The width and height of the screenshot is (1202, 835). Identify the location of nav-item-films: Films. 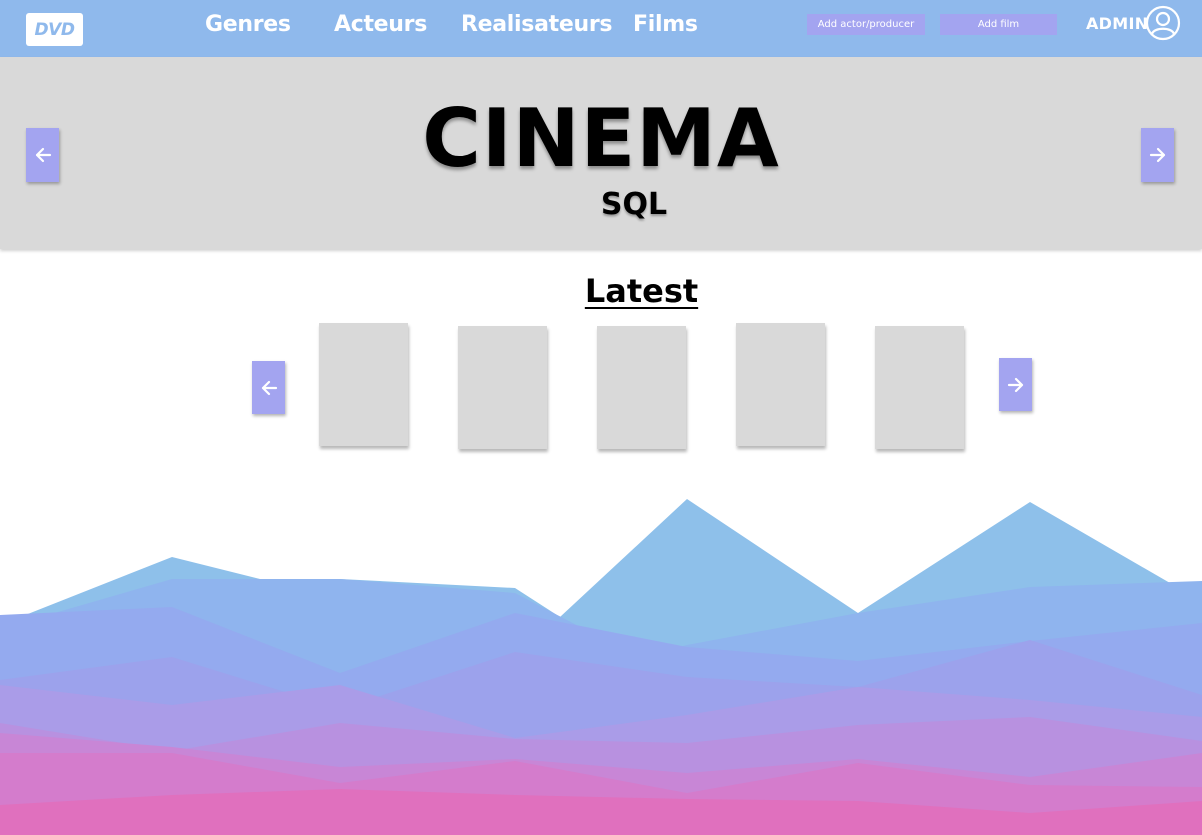
(665, 24).